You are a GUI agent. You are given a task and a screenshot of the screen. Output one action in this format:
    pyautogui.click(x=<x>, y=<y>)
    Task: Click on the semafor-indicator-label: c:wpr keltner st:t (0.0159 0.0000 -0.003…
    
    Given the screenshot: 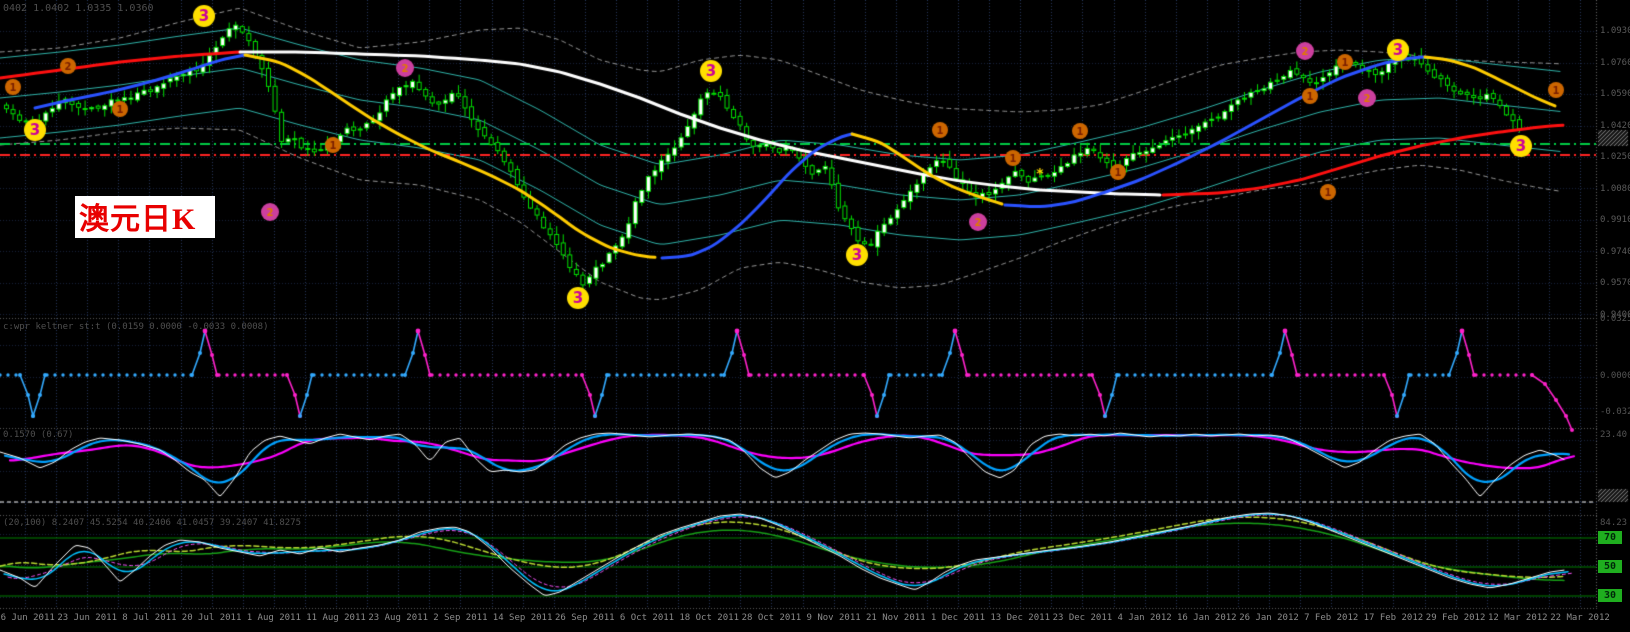 What is the action you would take?
    pyautogui.click(x=136, y=327)
    